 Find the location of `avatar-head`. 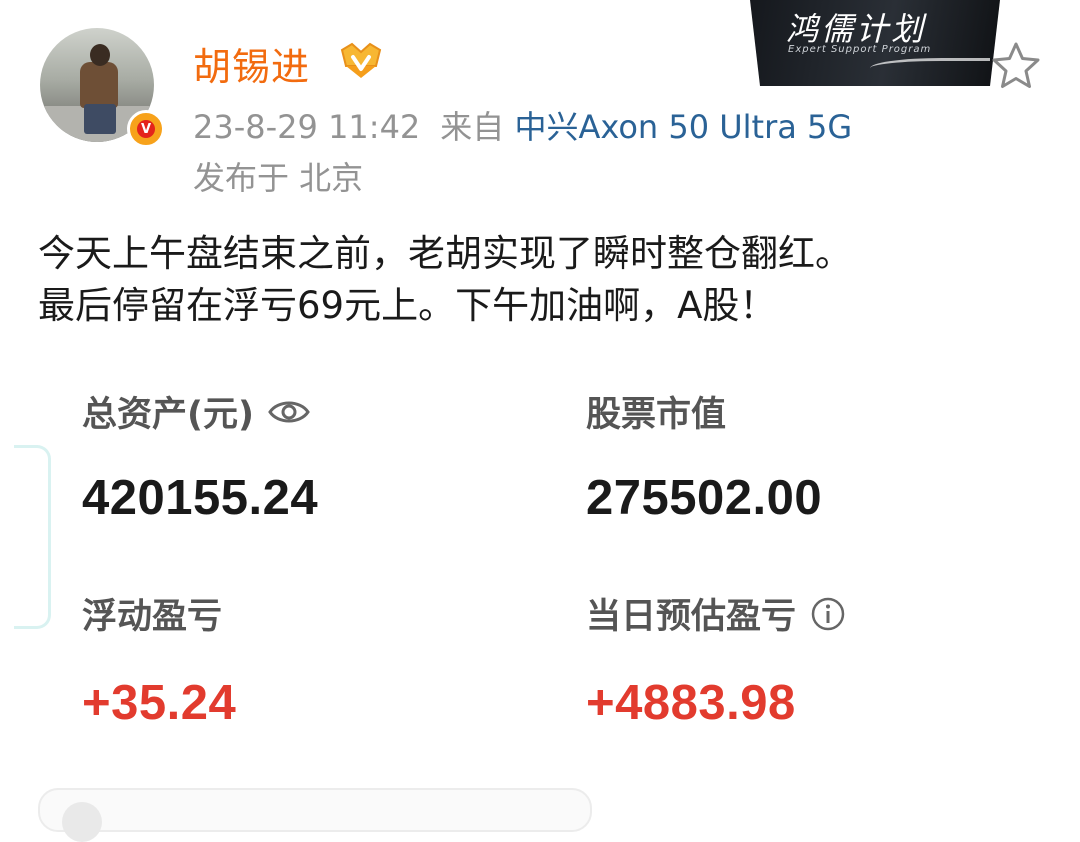

avatar-head is located at coordinates (100, 55).